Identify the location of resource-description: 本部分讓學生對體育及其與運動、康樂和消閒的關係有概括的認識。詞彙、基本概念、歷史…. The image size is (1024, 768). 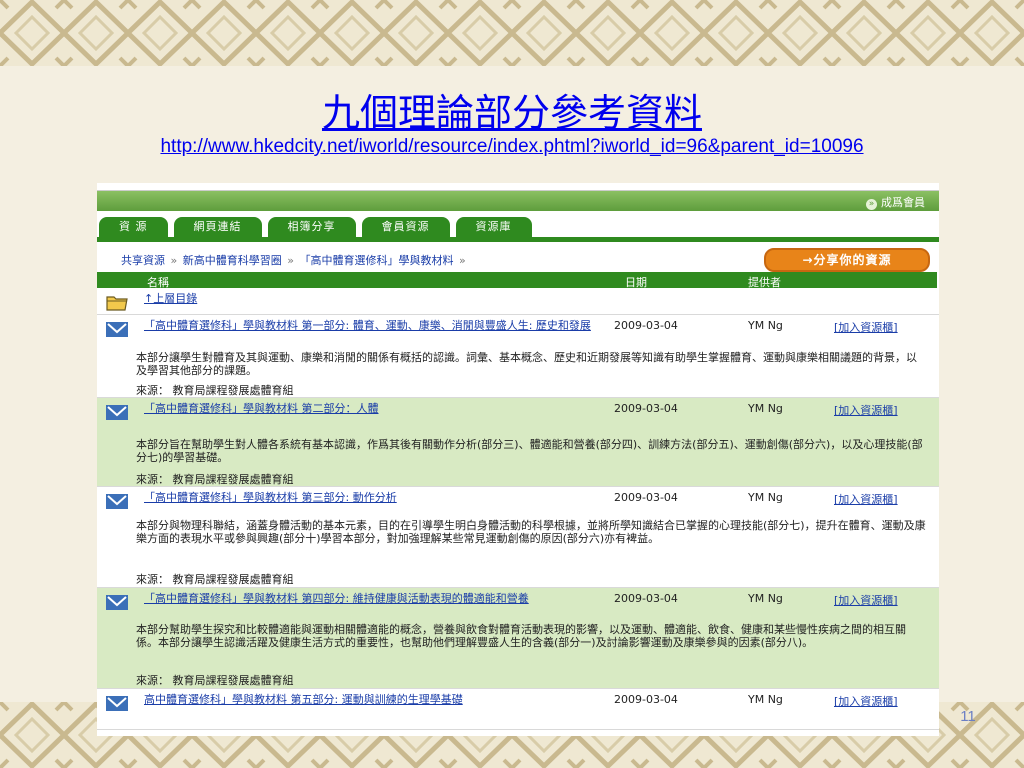
(526, 364).